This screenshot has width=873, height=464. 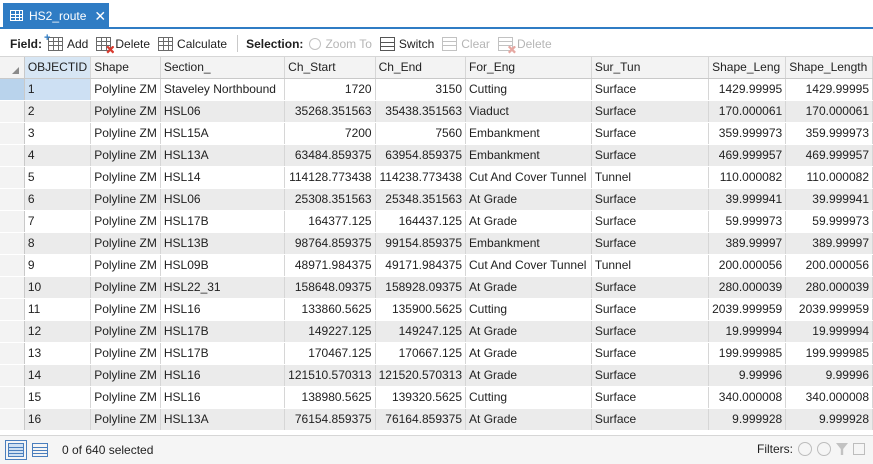 What do you see at coordinates (805, 449) in the screenshot?
I see `extent-filter-icon` at bounding box center [805, 449].